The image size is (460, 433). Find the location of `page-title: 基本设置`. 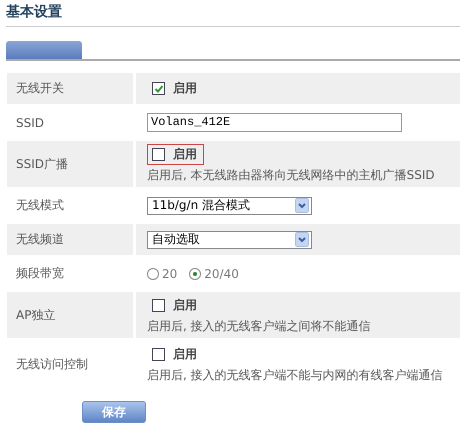

page-title: 基本设置 is located at coordinates (34, 12).